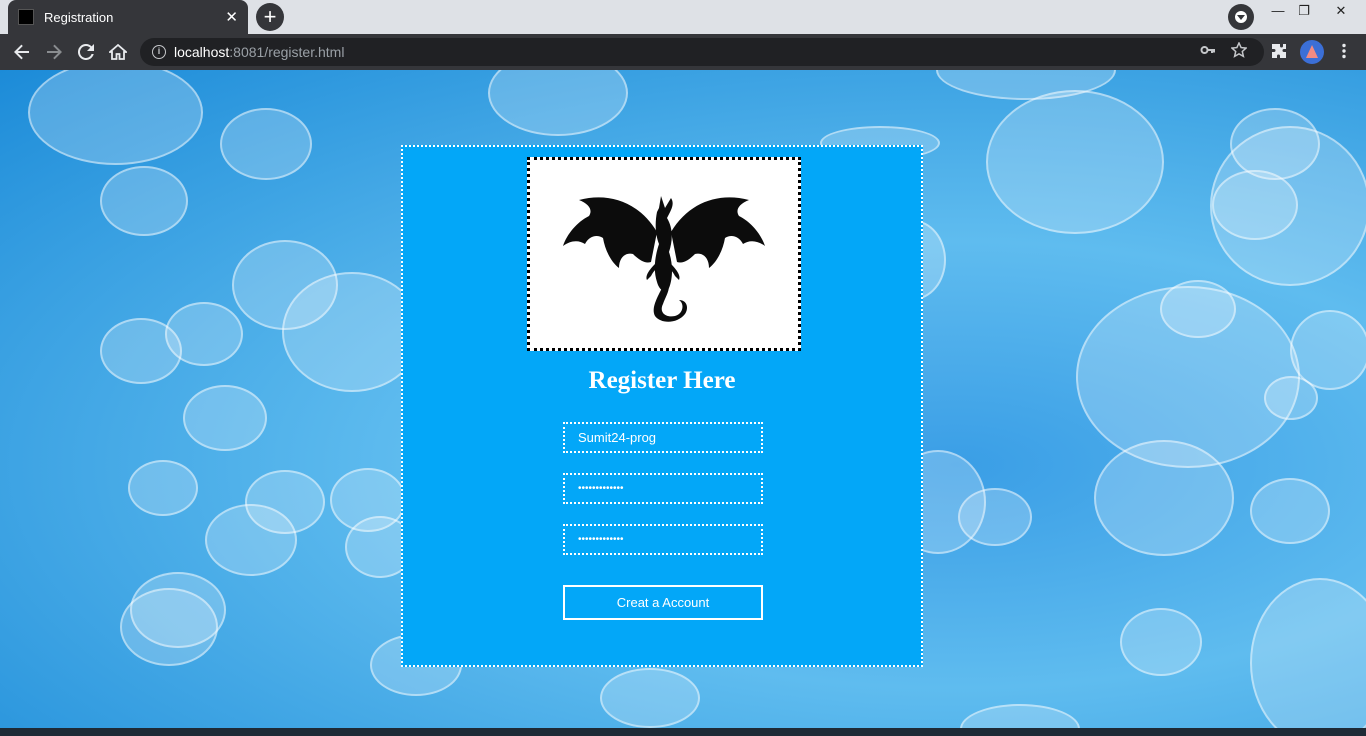 The height and width of the screenshot is (736, 1366). Describe the element at coordinates (683, 732) in the screenshot. I see `os-taskbar` at that location.